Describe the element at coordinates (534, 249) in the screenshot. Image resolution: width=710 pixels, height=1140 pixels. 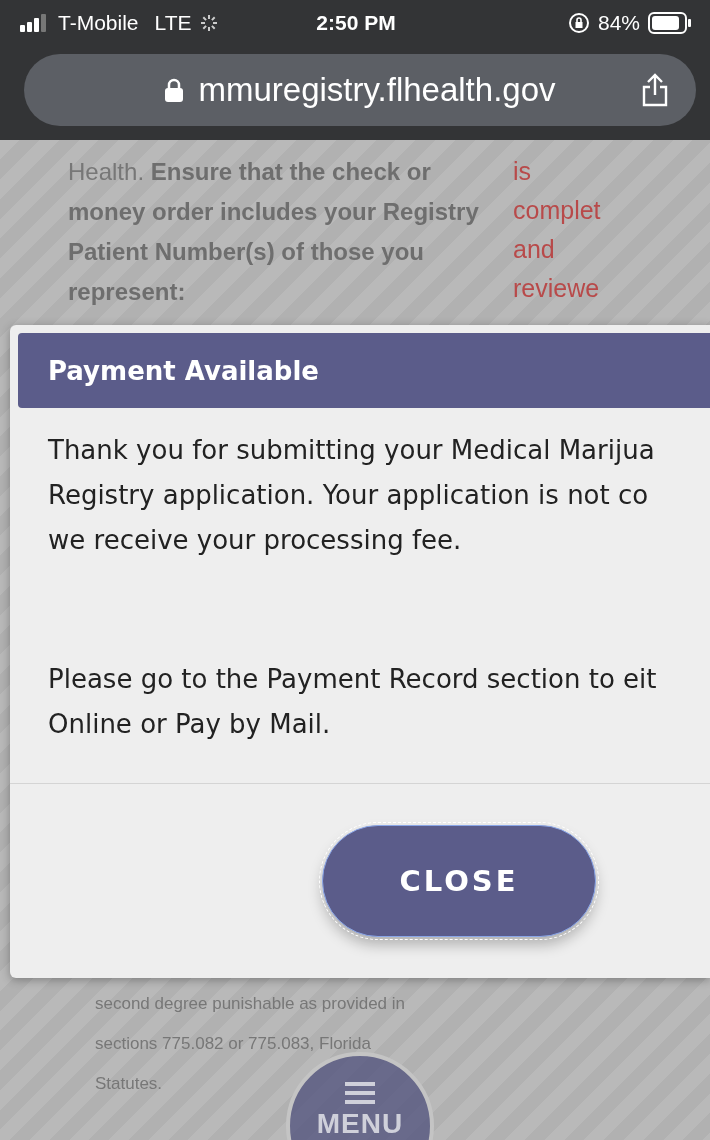
I see `status-word: and` at that location.